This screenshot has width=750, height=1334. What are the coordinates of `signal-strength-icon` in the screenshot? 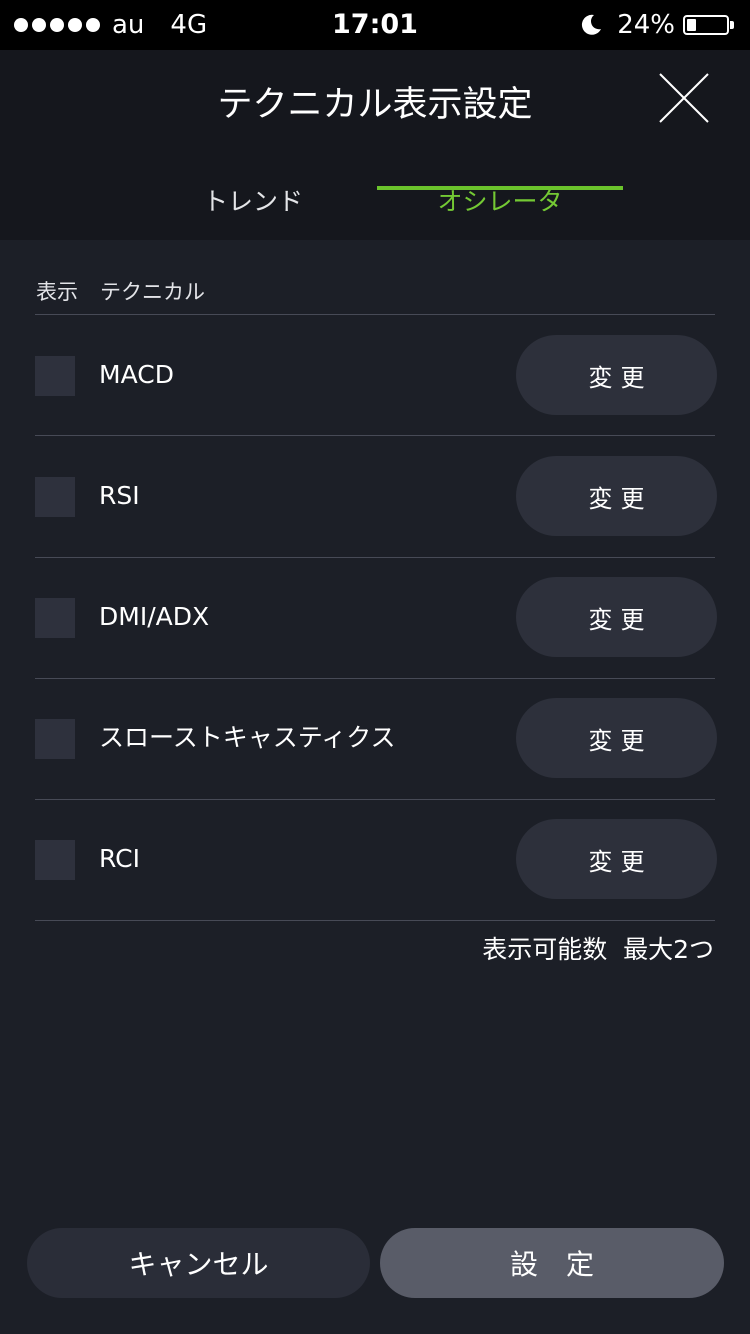 It's located at (57, 25).